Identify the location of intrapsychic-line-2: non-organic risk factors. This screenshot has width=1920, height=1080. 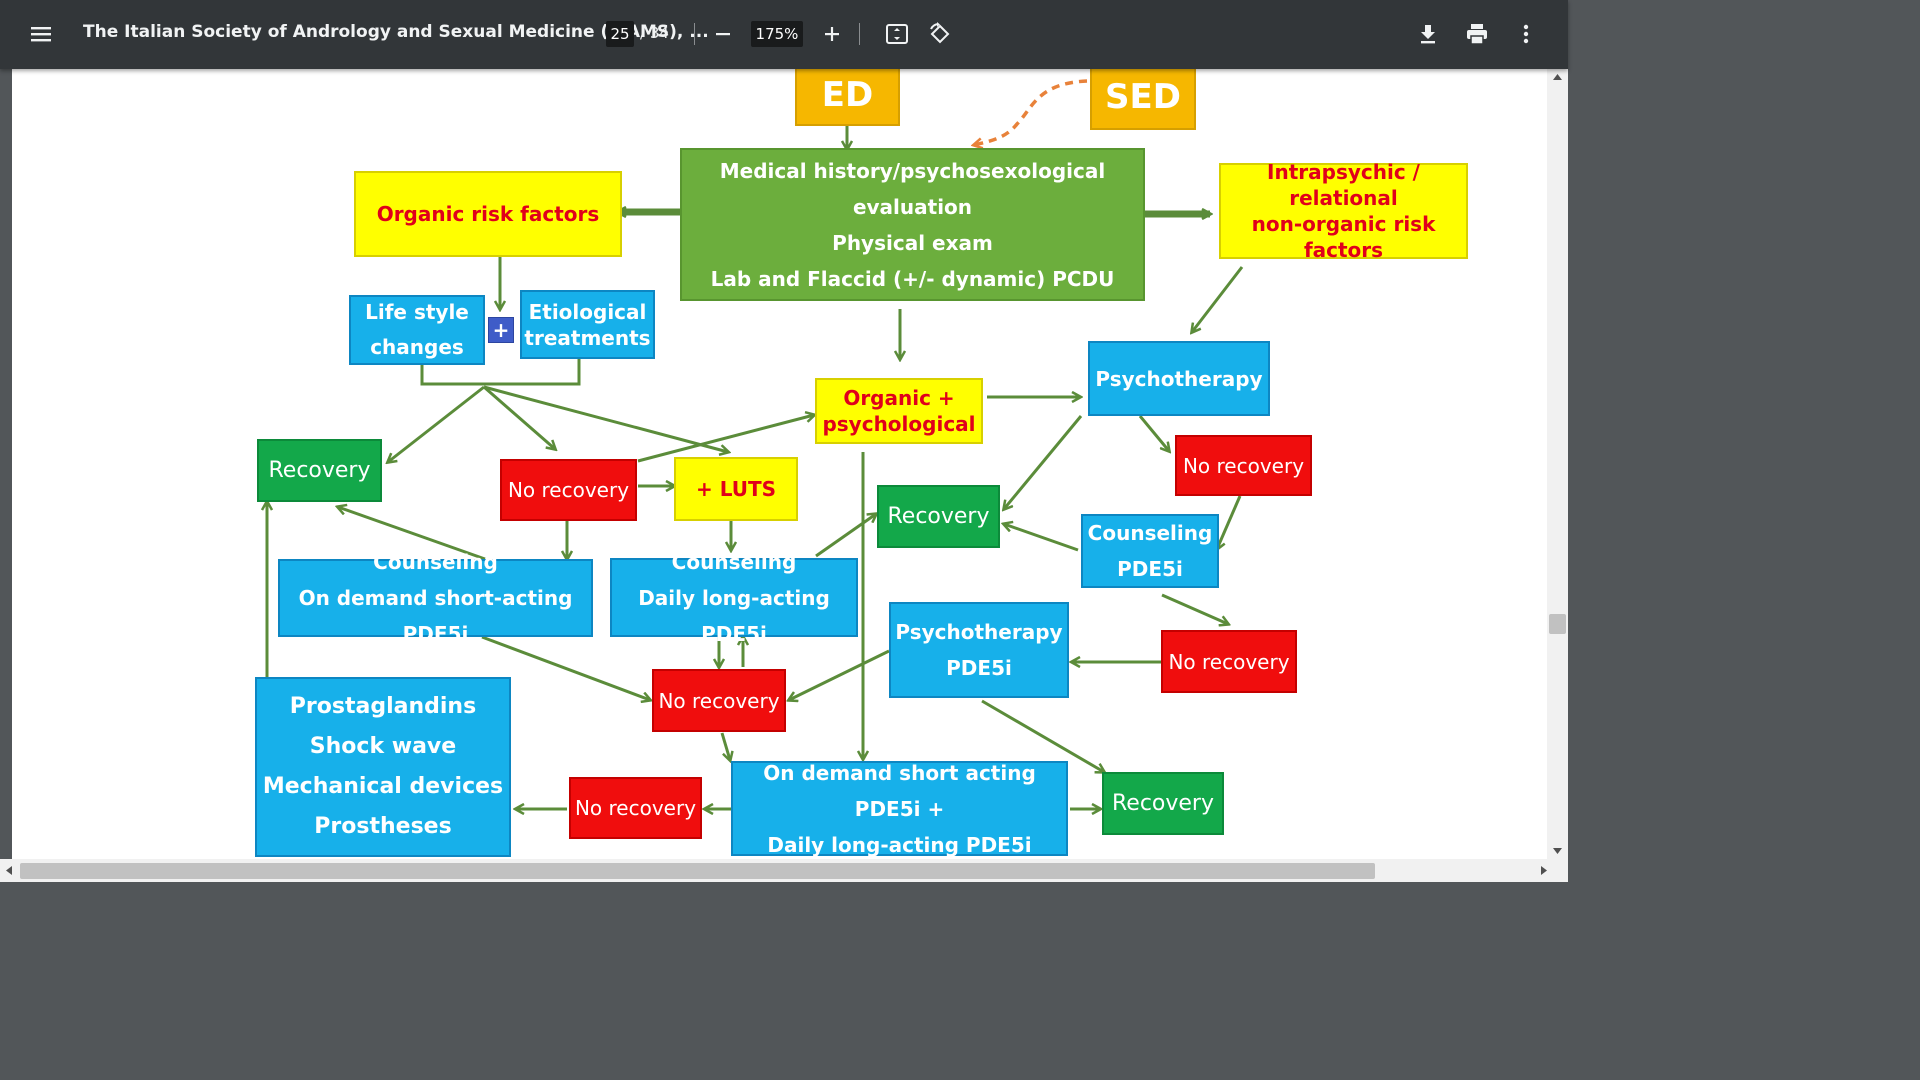
(1343, 237).